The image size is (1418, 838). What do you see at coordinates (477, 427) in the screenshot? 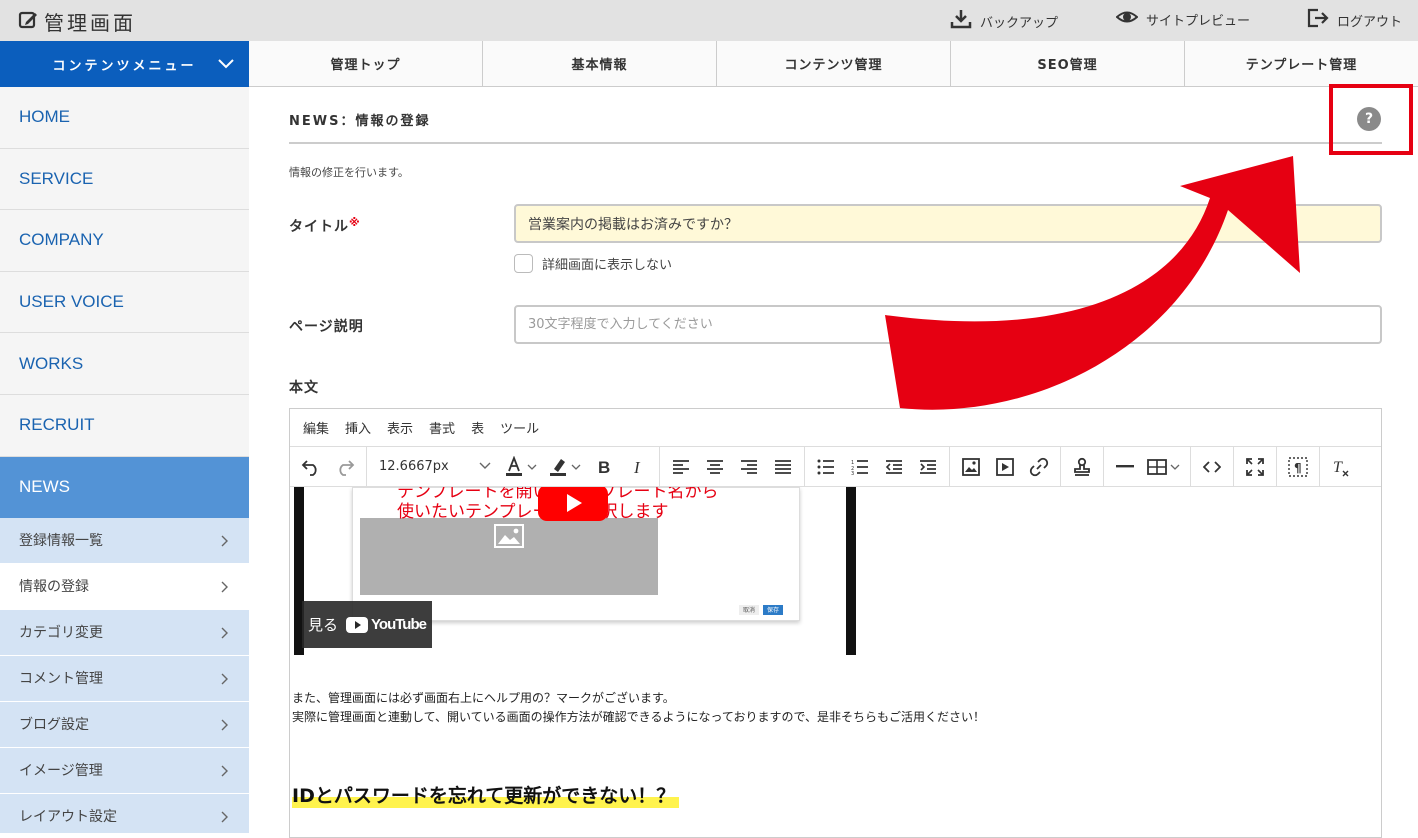
I see `menu-table: 表` at bounding box center [477, 427].